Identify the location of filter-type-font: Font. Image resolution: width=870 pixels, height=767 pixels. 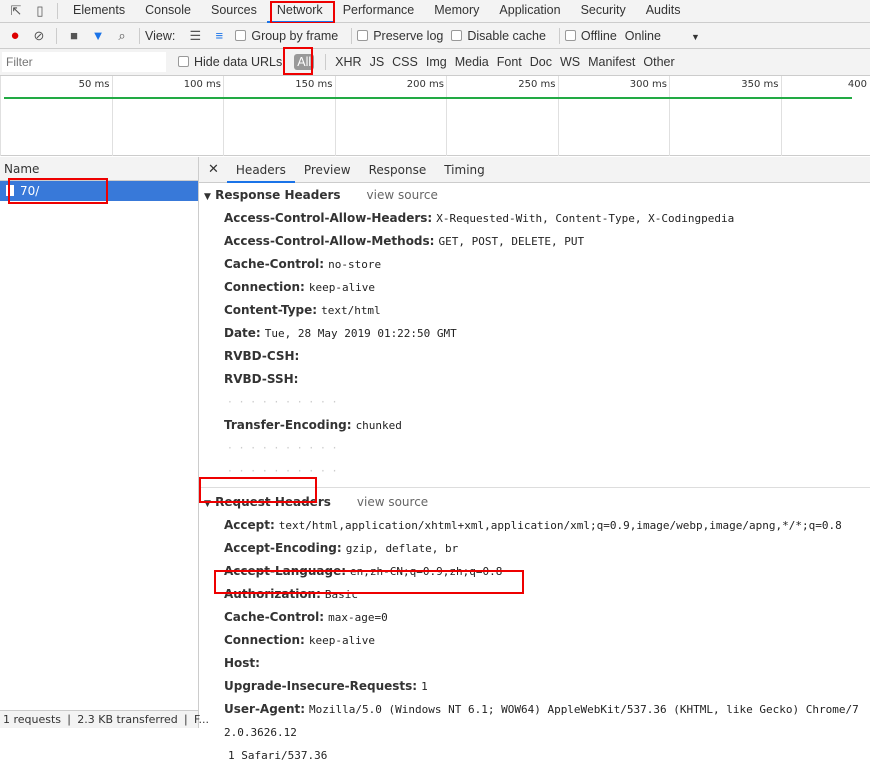
(509, 62).